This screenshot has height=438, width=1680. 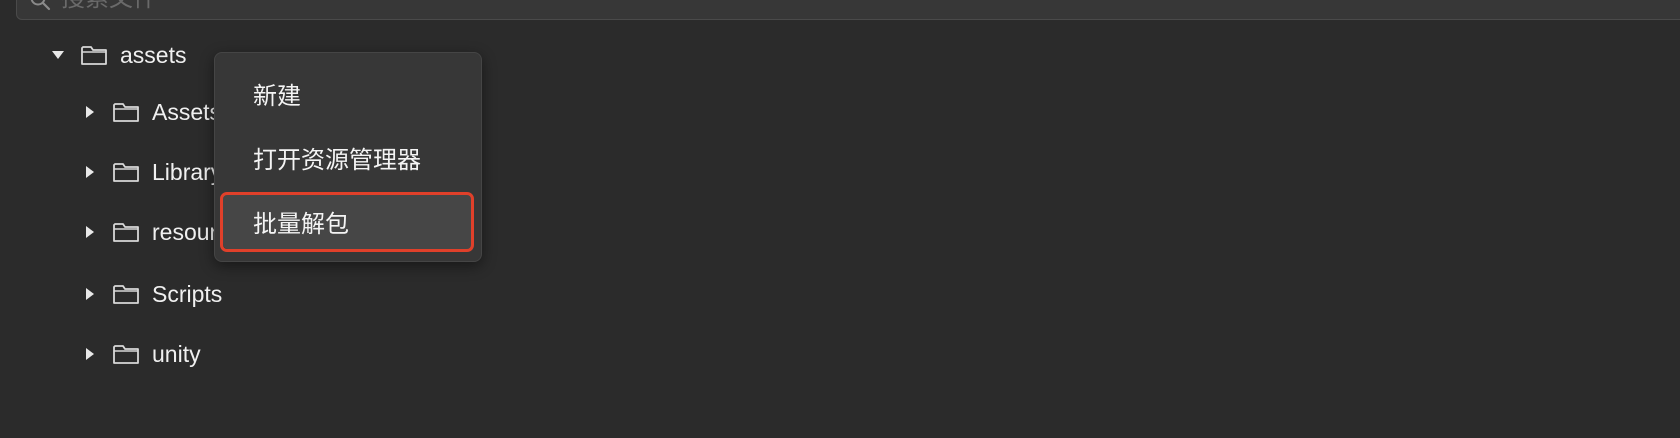 What do you see at coordinates (187, 172) in the screenshot?
I see `tree-item-label: Library` at bounding box center [187, 172].